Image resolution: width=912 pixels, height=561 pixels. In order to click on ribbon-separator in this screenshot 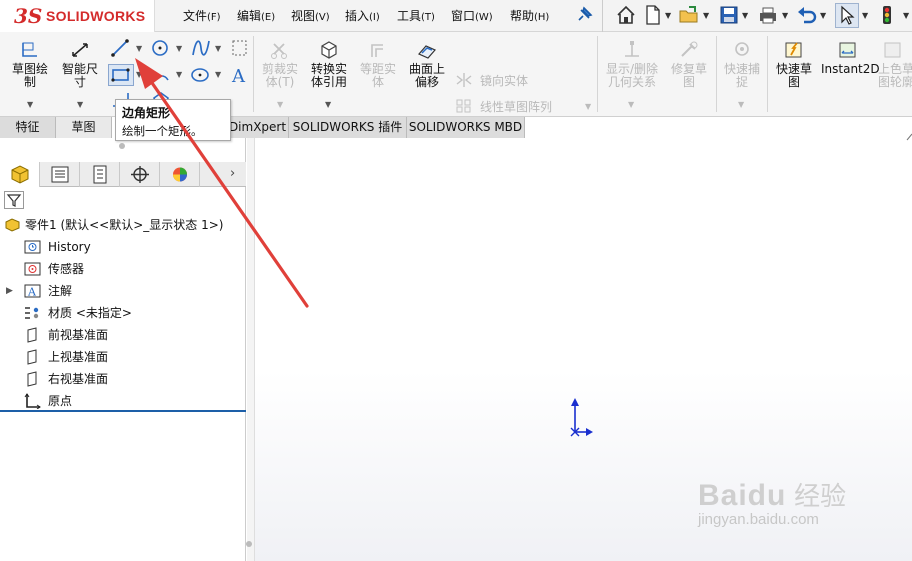, I will do `click(716, 74)`.